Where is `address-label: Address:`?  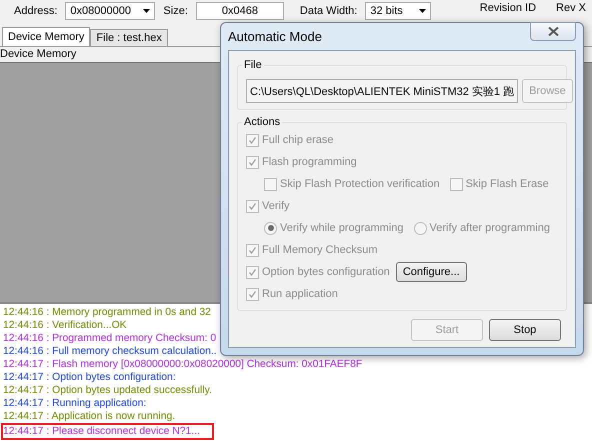 address-label: Address: is located at coordinates (36, 11).